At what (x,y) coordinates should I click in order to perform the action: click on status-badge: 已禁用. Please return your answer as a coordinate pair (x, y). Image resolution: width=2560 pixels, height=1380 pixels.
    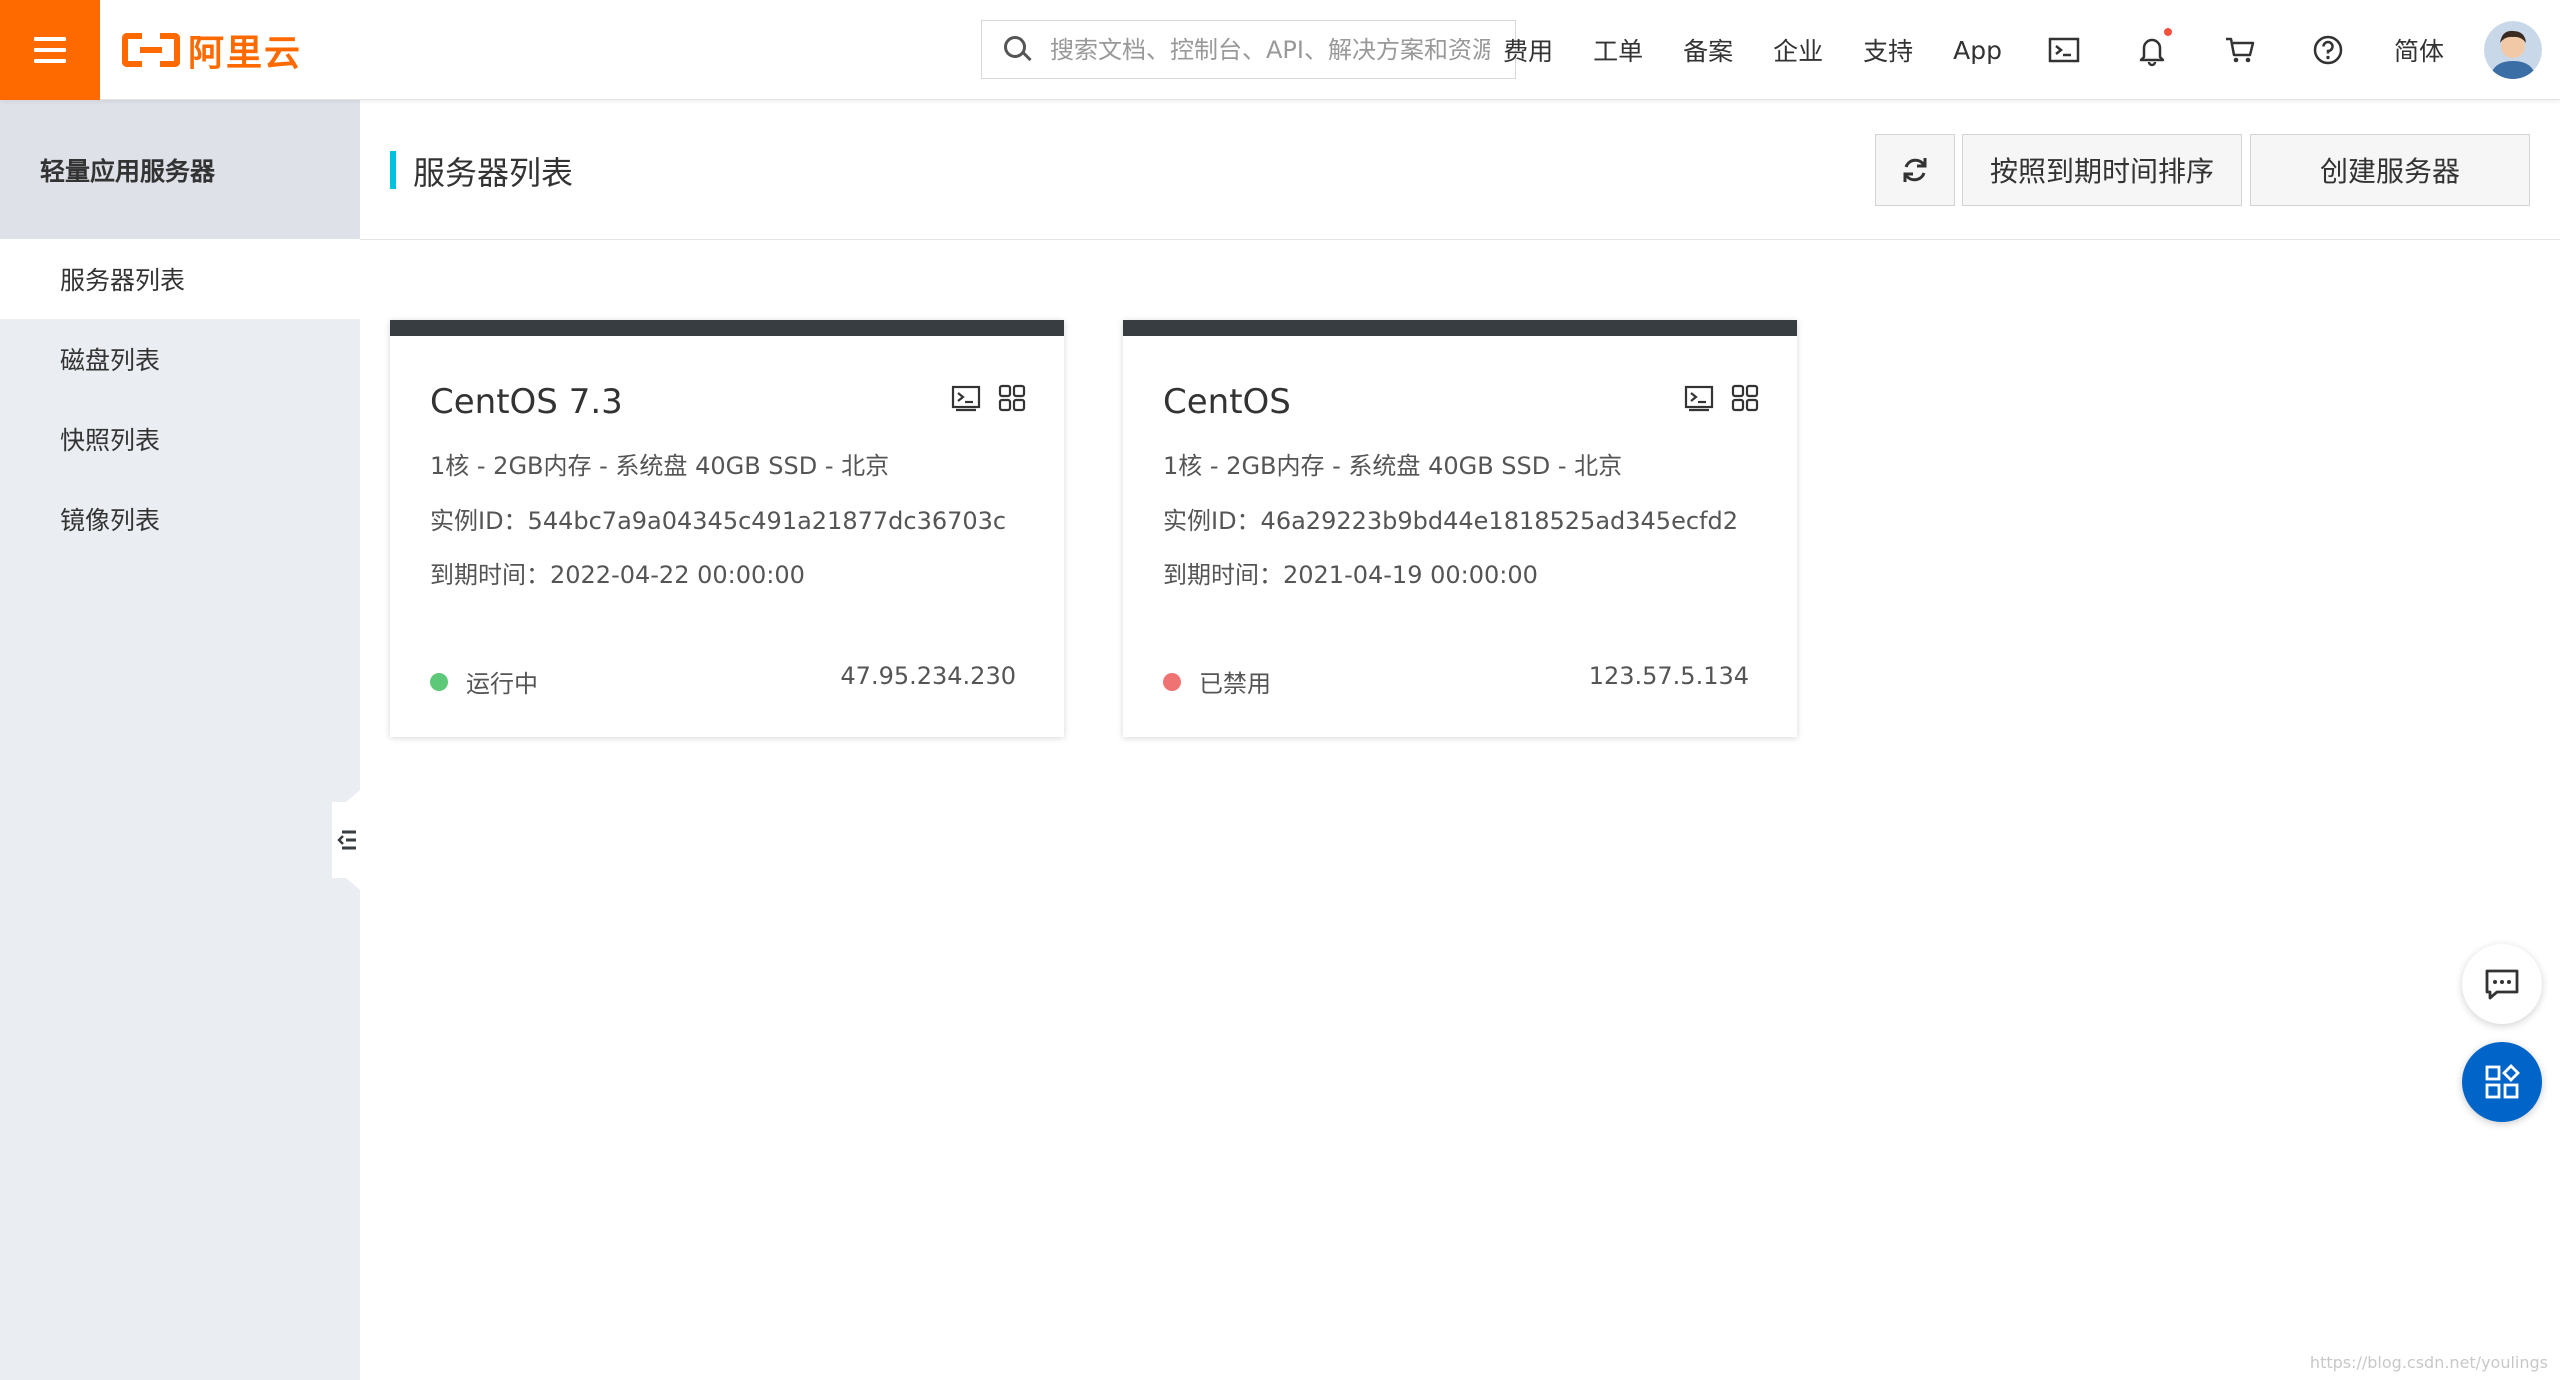
    Looking at the image, I should click on (1217, 681).